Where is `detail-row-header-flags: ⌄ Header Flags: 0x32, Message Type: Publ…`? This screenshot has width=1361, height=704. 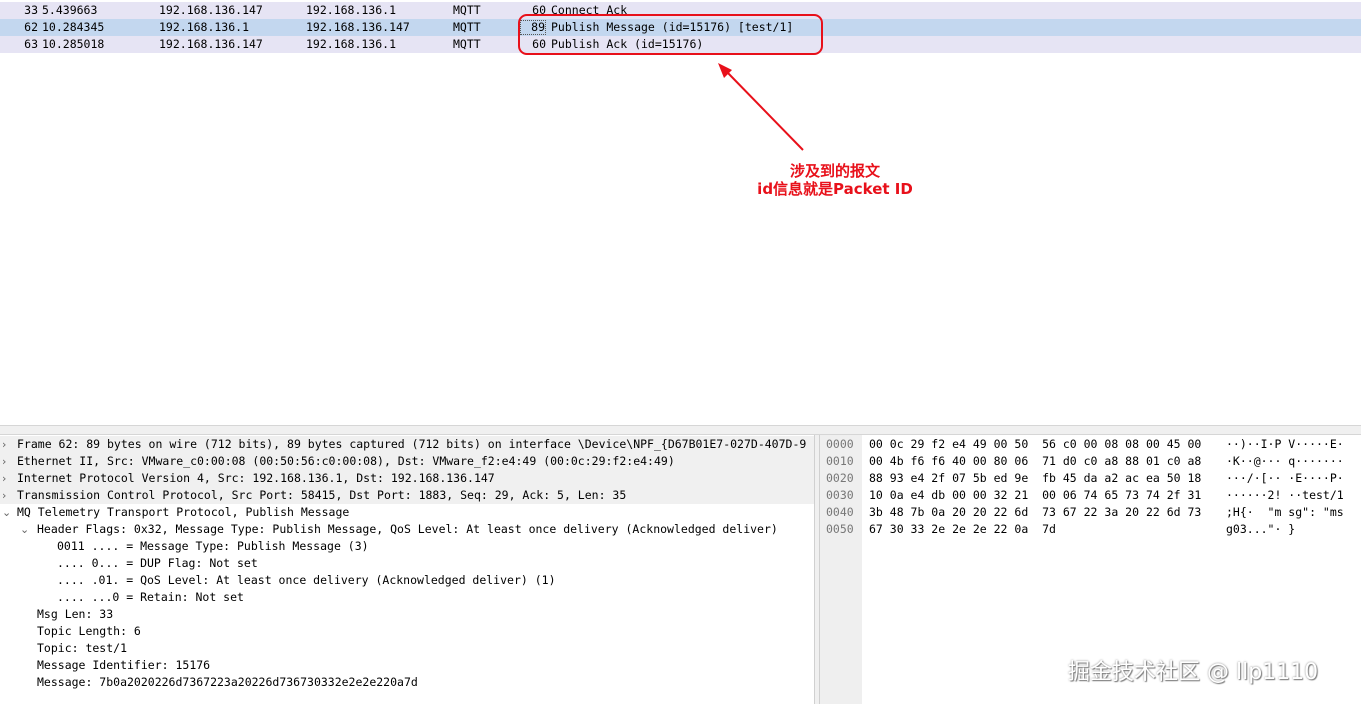
detail-row-header-flags: ⌄ Header Flags: 0x32, Message Type: Publ… is located at coordinates (407, 529).